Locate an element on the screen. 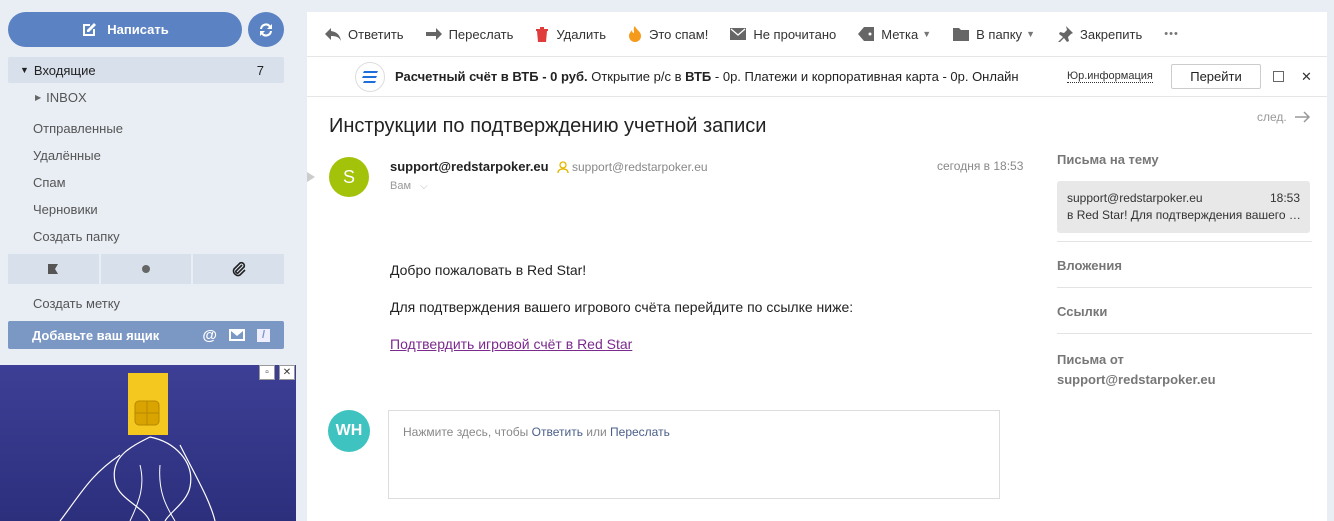 The image size is (1334, 521). vtb-logo-icon is located at coordinates (370, 76).